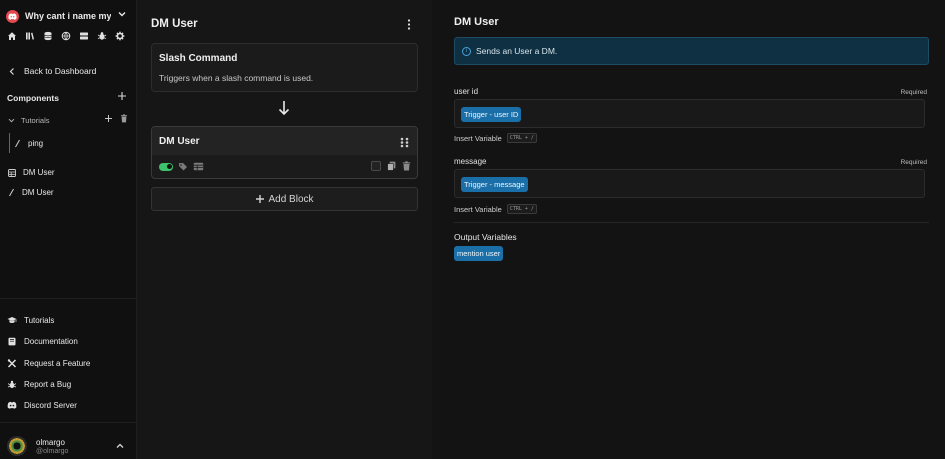 Image resolution: width=945 pixels, height=459 pixels. Describe the element at coordinates (30, 36) in the screenshot. I see `library-icon` at that location.